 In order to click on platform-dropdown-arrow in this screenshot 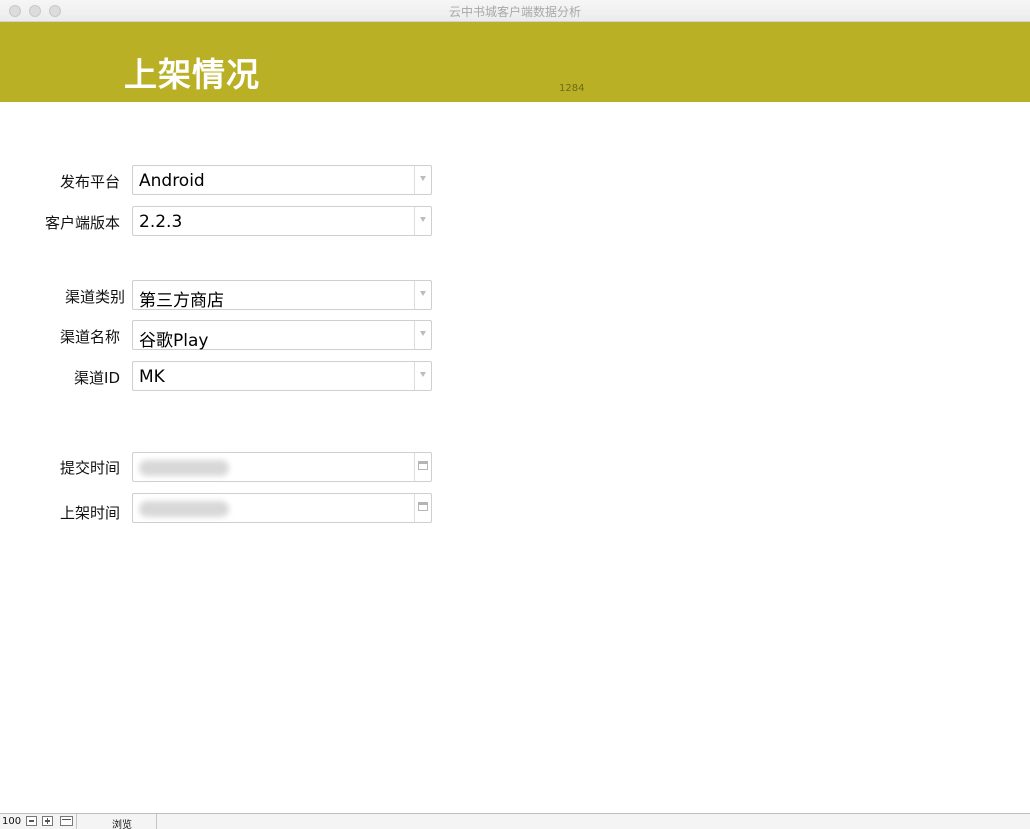, I will do `click(422, 180)`.